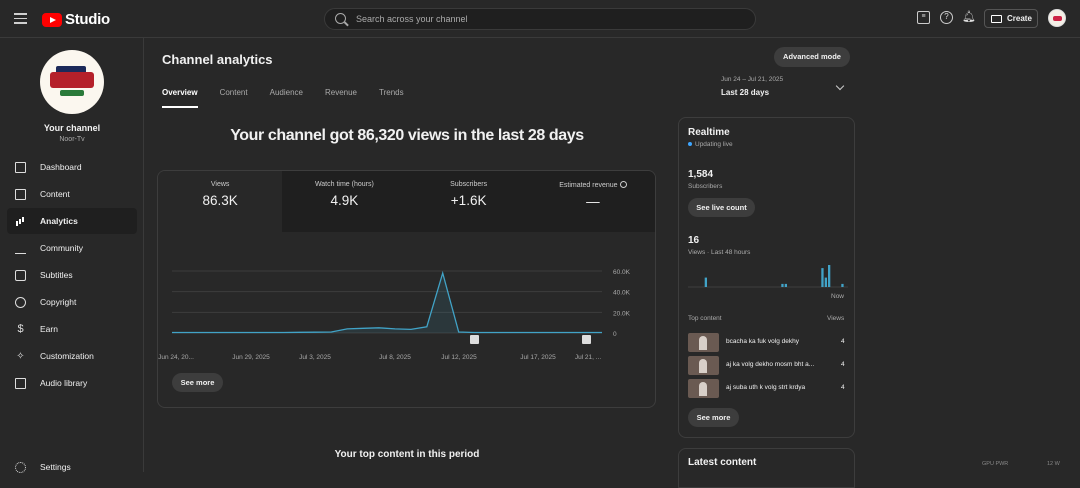 The width and height of the screenshot is (1080, 488). I want to click on account-avatar, so click(1057, 18).